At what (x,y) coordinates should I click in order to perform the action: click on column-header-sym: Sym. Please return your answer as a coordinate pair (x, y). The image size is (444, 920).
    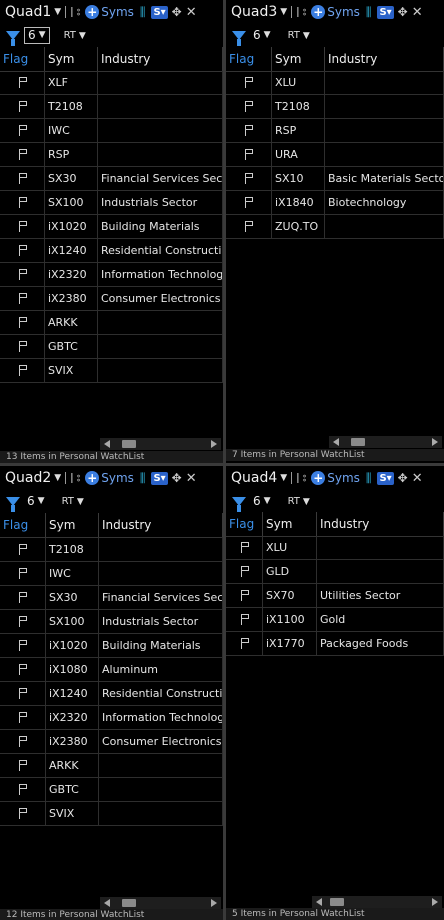
    Looking at the image, I should click on (290, 524).